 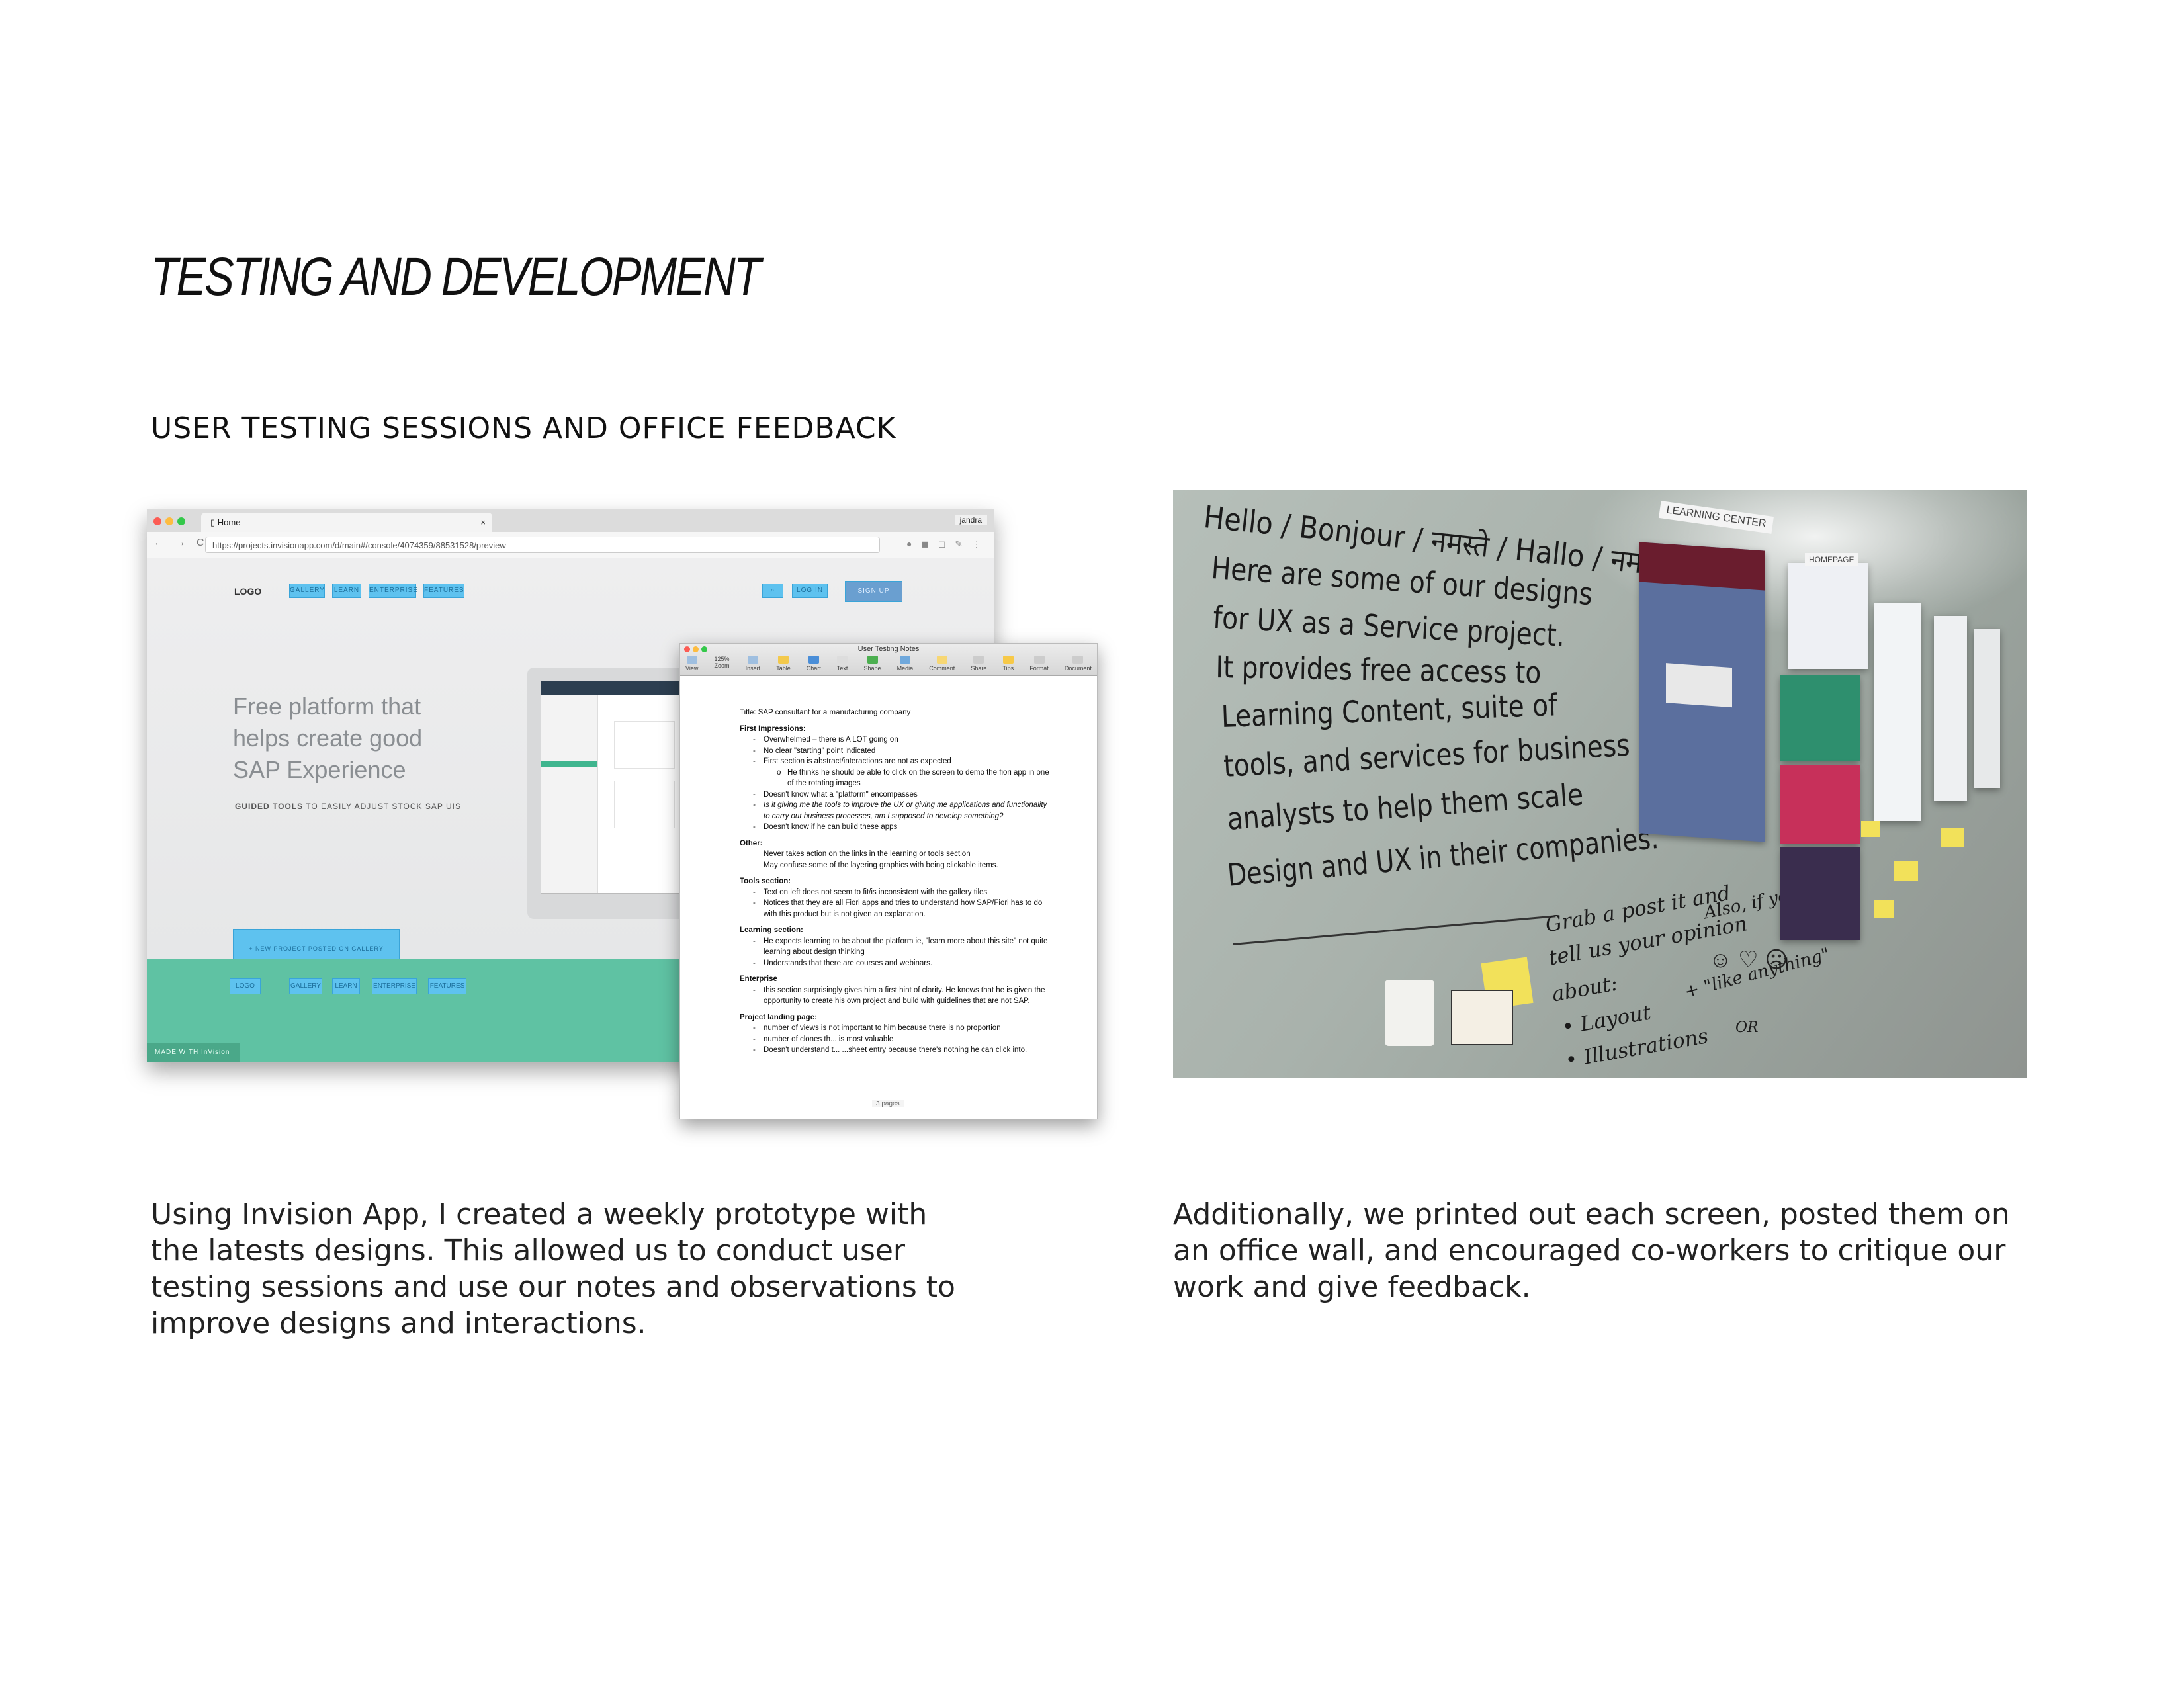 I want to click on tool-document: Document, so click(x=1078, y=664).